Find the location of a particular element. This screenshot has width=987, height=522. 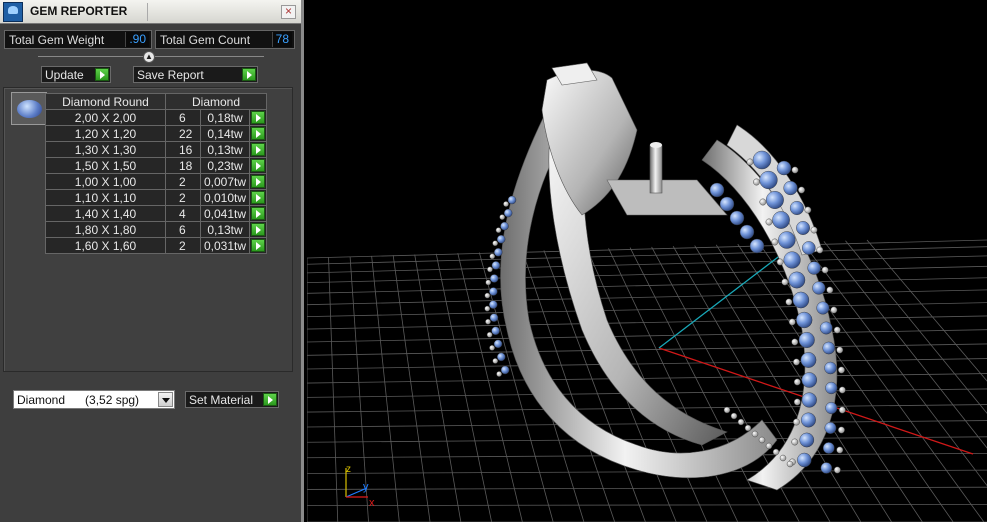

triad-y-label: y is located at coordinates (366, 487).